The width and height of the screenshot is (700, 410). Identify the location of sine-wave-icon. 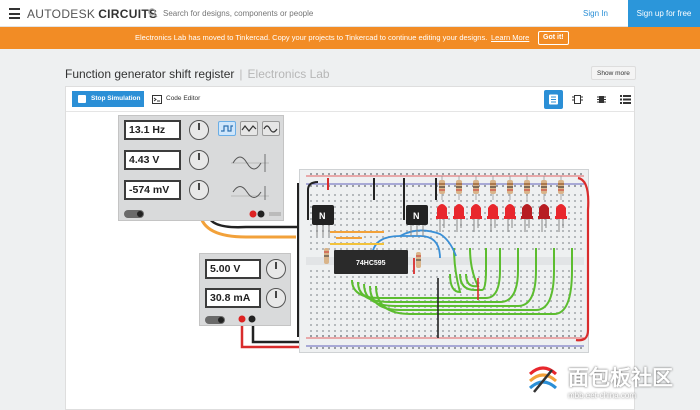
(270, 129).